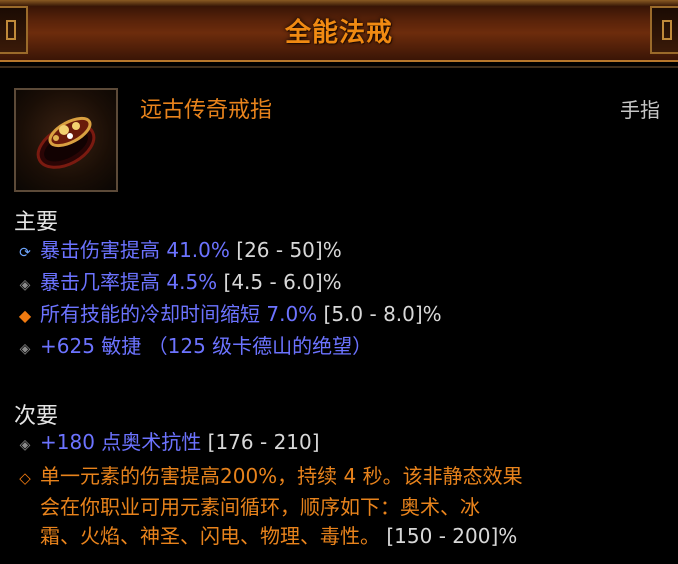 This screenshot has width=678, height=564. Describe the element at coordinates (36, 416) in the screenshot. I see `secondary-heading: 次要` at that location.